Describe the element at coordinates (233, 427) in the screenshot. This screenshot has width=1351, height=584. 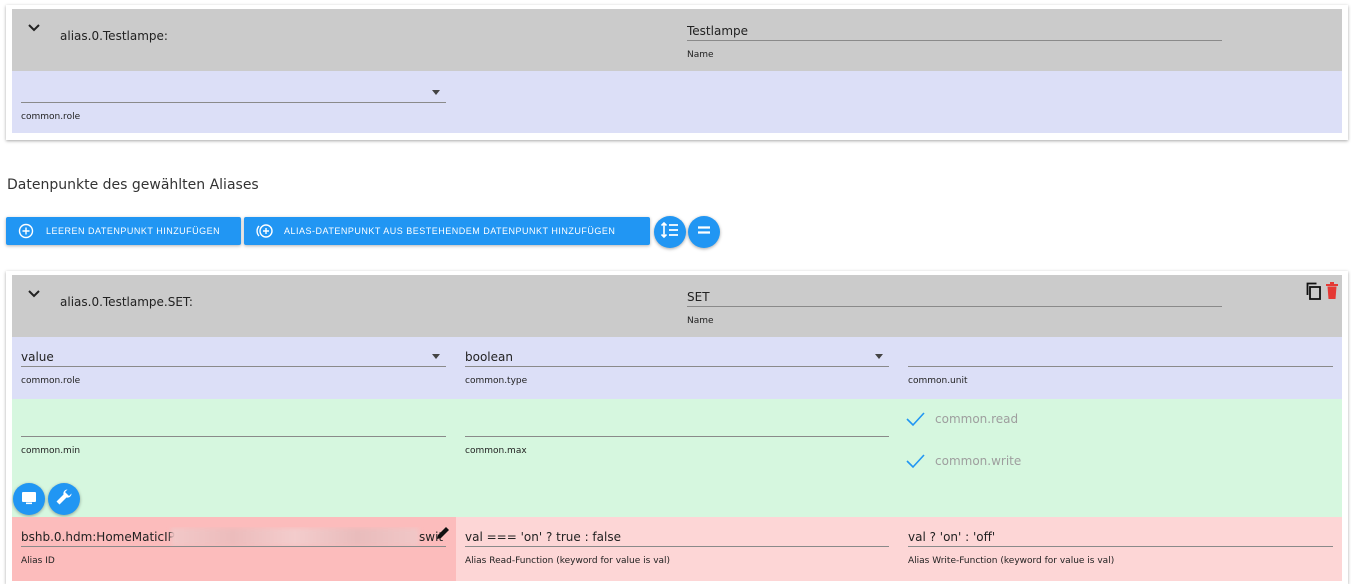
I see `datapoint-min-value` at that location.